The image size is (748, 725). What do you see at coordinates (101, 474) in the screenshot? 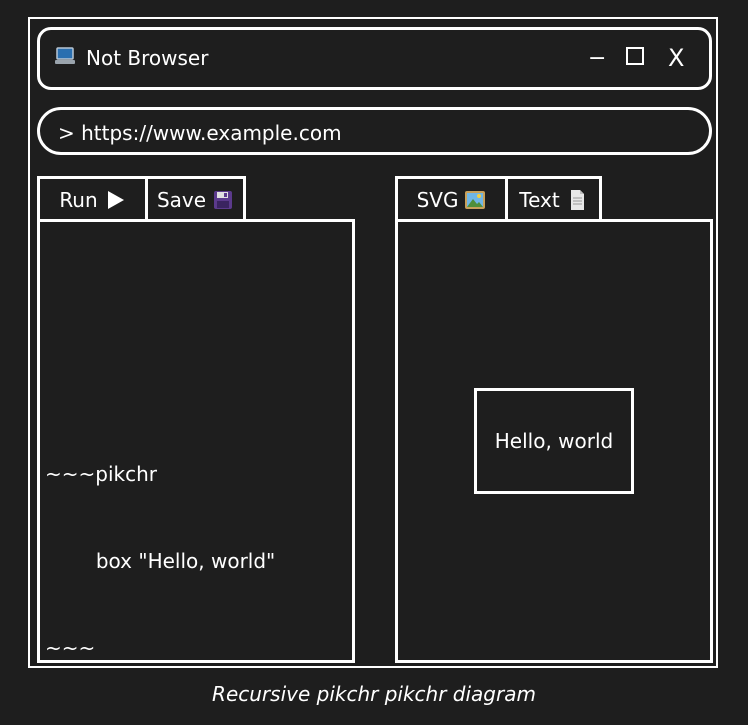
I see `code-line: ~~~pikchr` at bounding box center [101, 474].